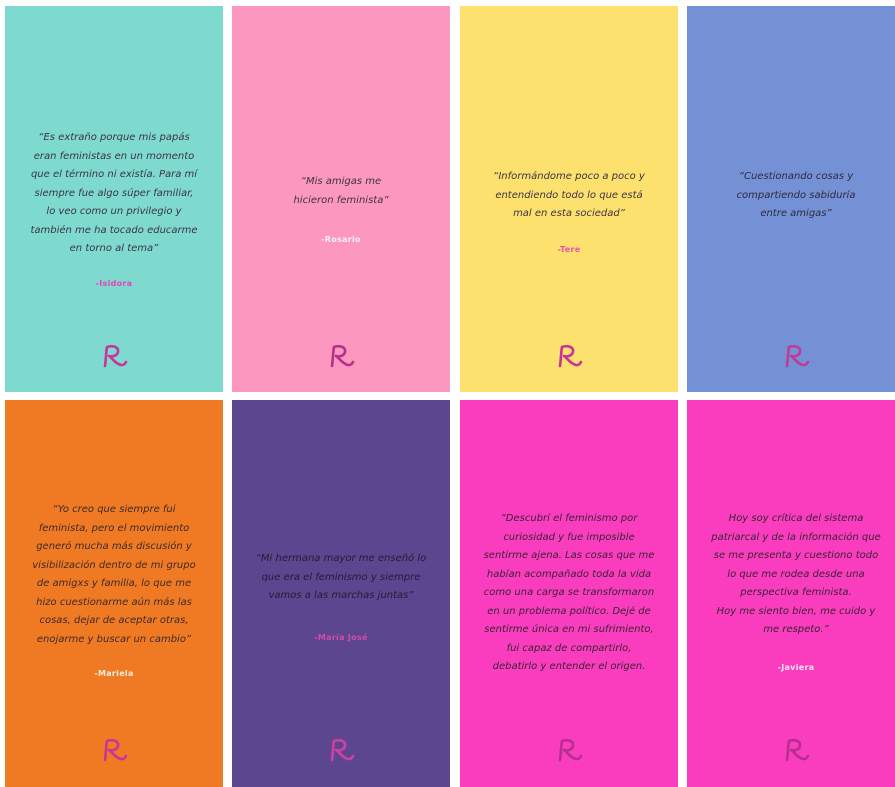 The height and width of the screenshot is (787, 895). Describe the element at coordinates (341, 191) in the screenshot. I see `quote-text: “Mis amigas me hicieron feminista”` at that location.